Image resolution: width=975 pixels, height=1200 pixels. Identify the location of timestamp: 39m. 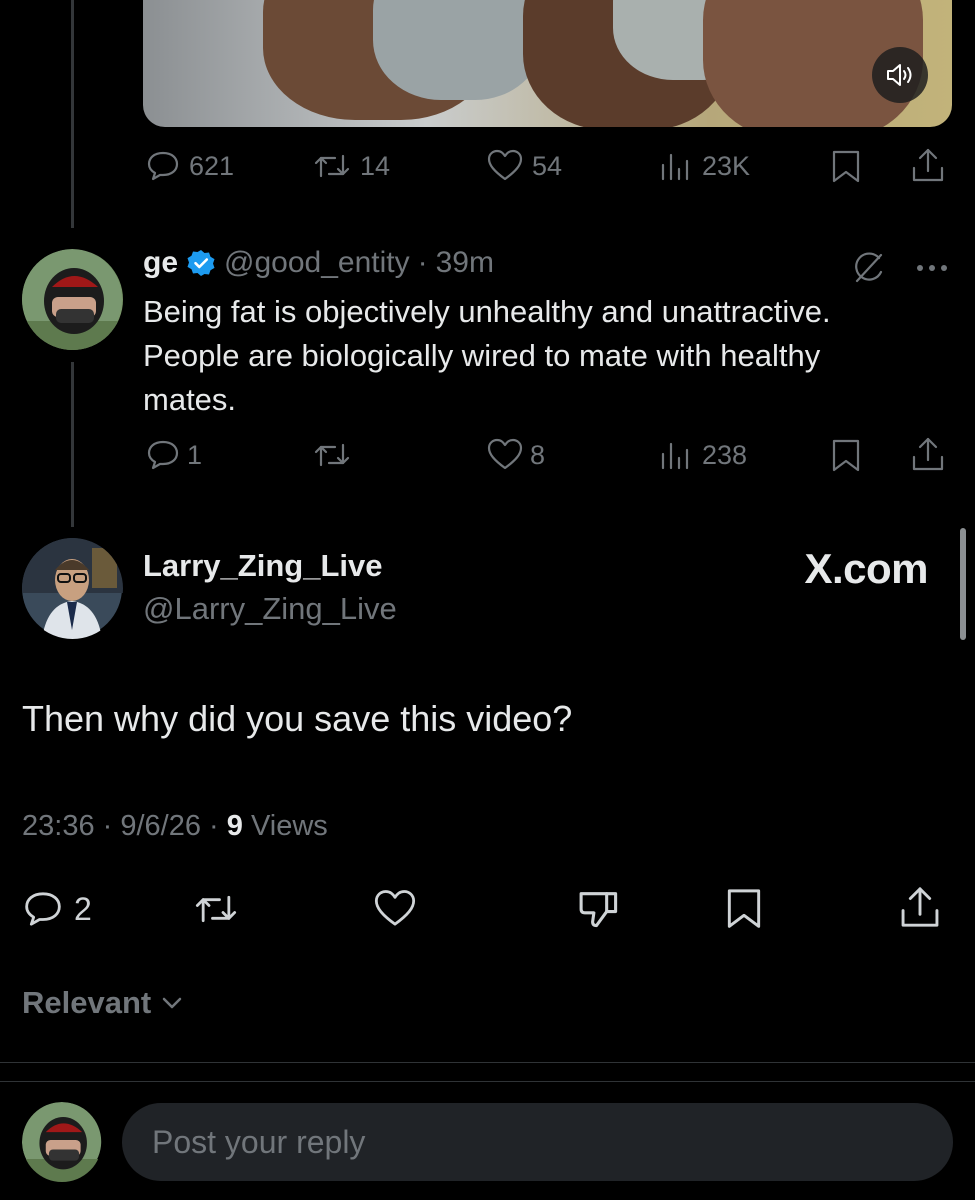
(465, 263).